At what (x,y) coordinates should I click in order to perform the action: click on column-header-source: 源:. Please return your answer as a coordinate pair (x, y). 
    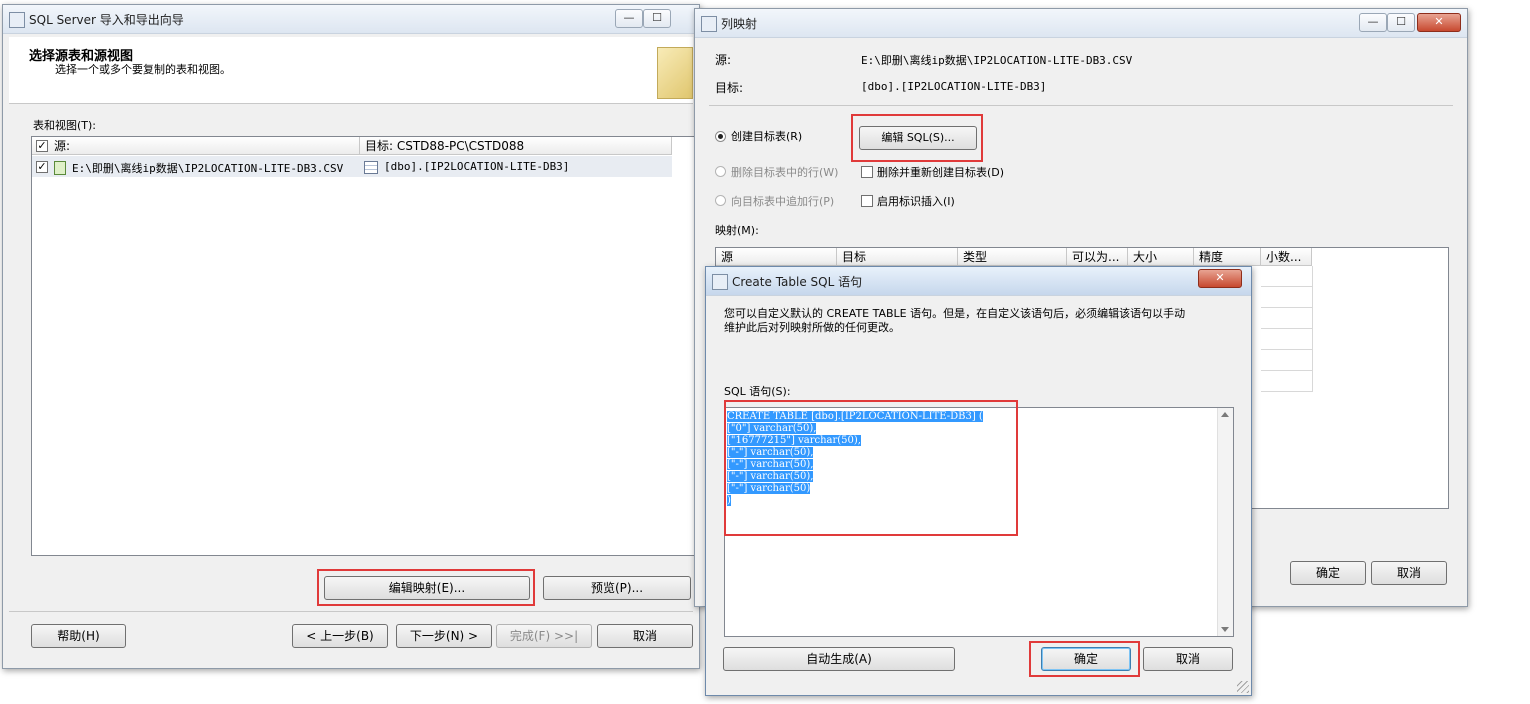
    Looking at the image, I should click on (196, 146).